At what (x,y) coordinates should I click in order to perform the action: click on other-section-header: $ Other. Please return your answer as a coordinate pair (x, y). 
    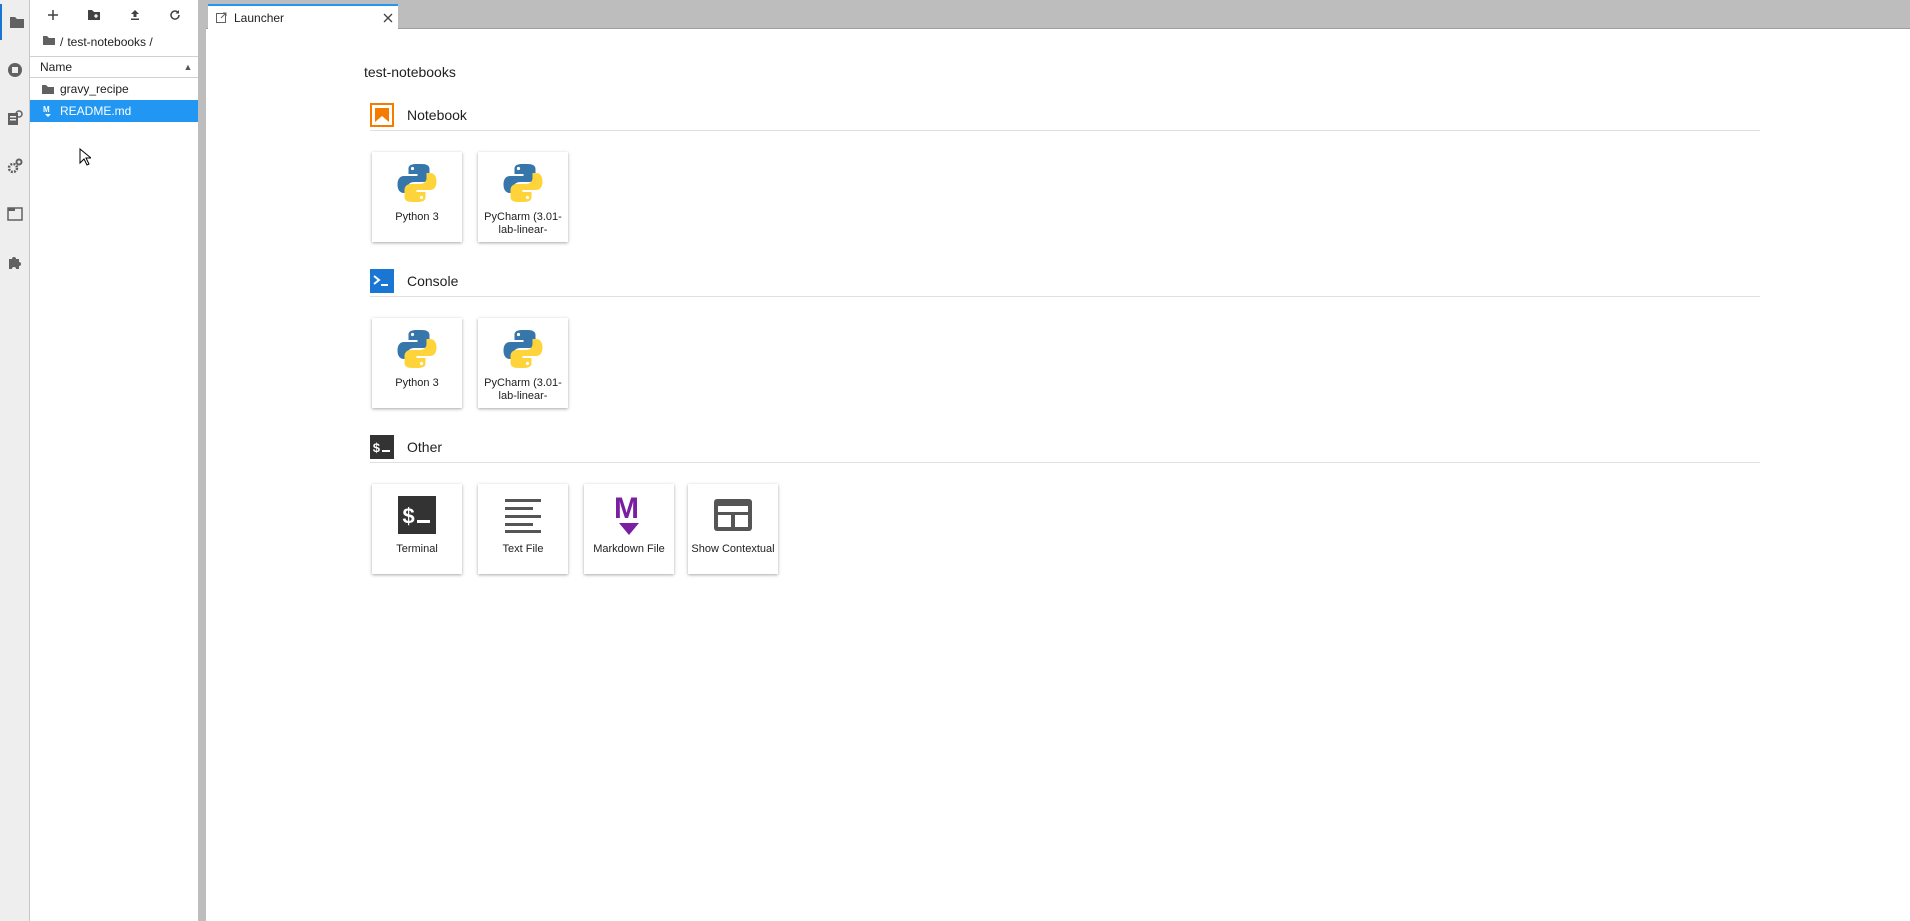
    Looking at the image, I should click on (1065, 447).